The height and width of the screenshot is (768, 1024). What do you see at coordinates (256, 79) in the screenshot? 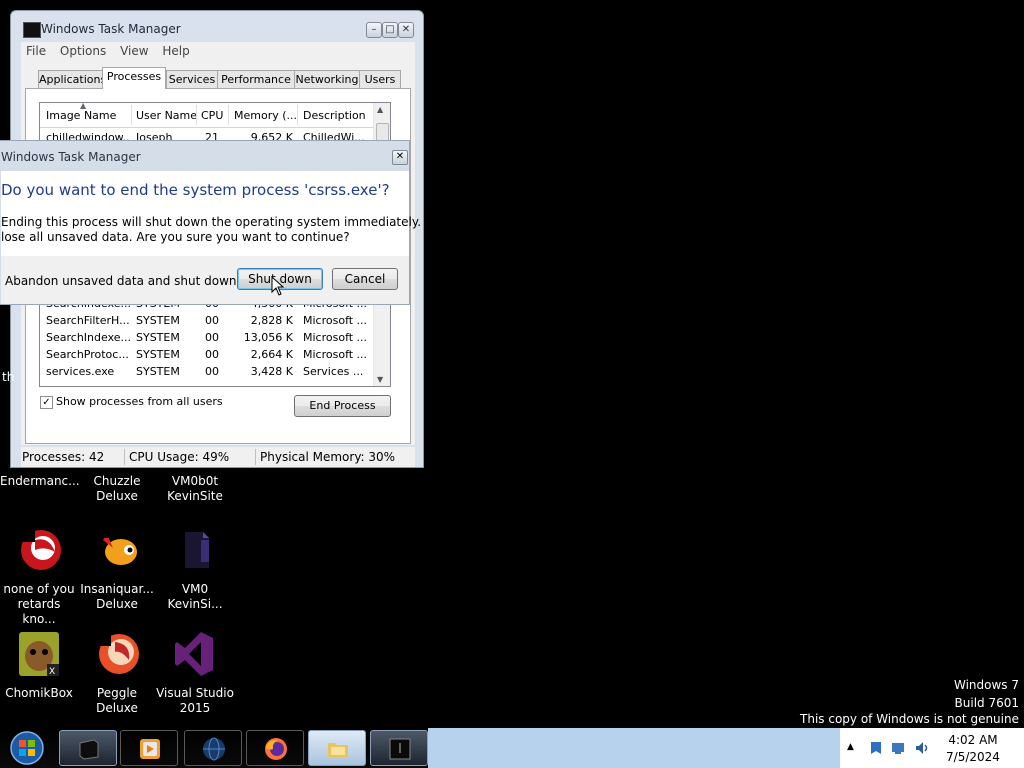
I see `tab-performance: Performance` at bounding box center [256, 79].